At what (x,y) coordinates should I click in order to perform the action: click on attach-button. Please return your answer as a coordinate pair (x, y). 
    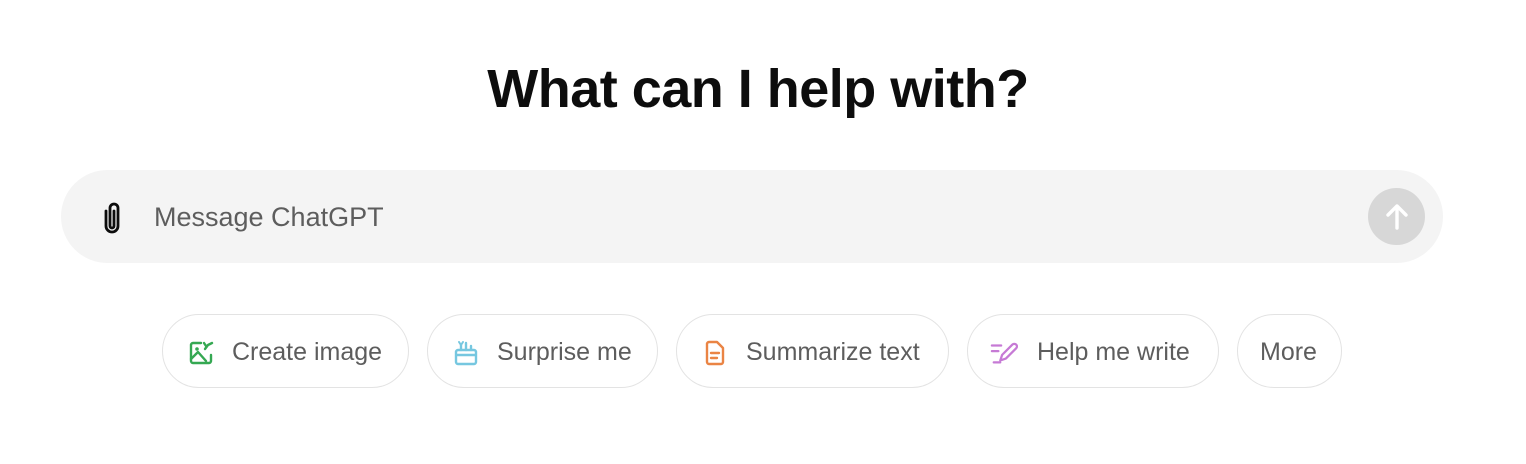
    Looking at the image, I should click on (112, 218).